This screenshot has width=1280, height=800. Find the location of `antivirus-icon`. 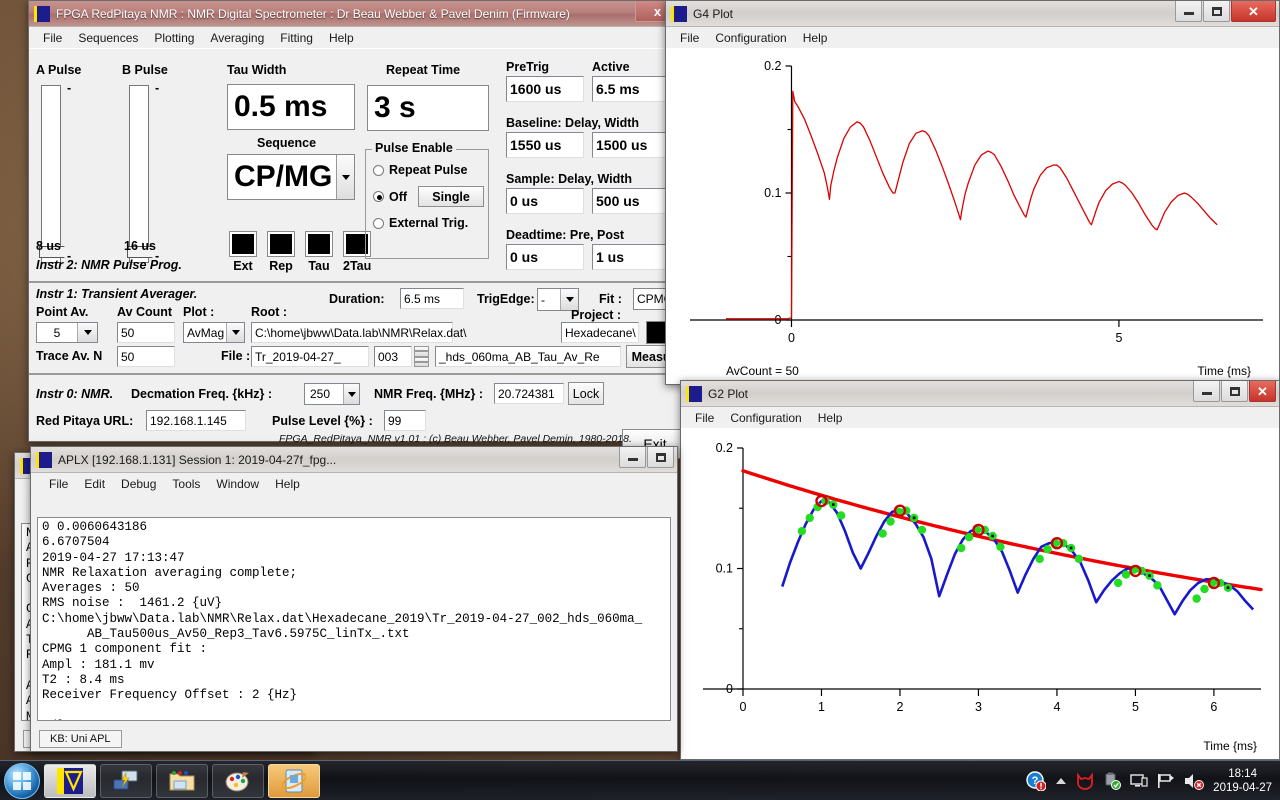

antivirus-icon is located at coordinates (1085, 780).